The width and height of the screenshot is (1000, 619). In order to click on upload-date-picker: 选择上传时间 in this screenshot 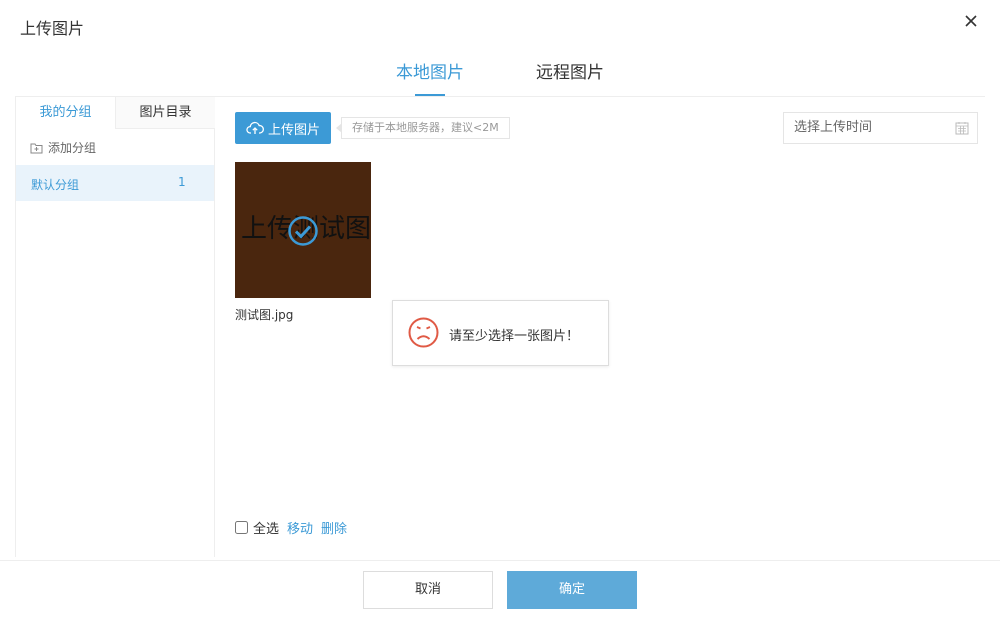, I will do `click(880, 128)`.